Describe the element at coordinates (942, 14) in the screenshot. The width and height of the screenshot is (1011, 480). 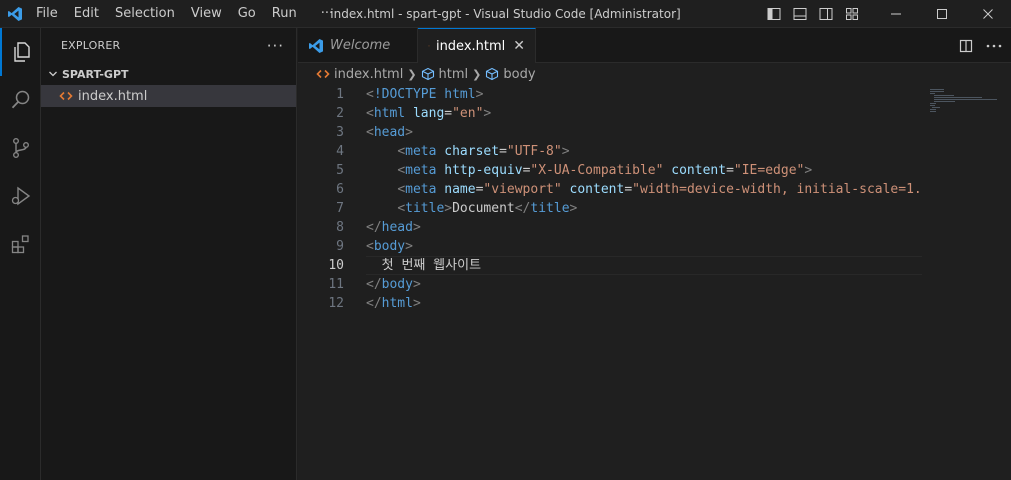
I see `maximize-button` at that location.